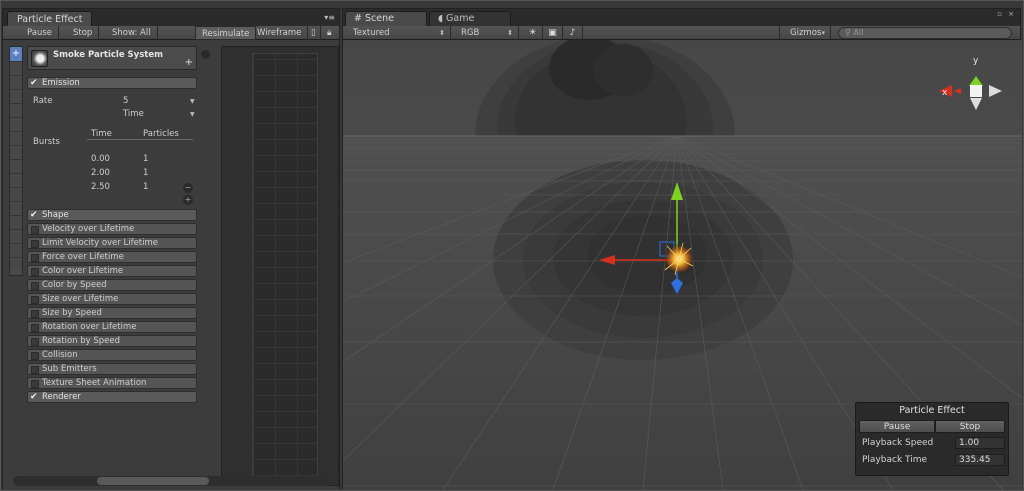  I want to click on close-icon: ×, so click(1011, 14).